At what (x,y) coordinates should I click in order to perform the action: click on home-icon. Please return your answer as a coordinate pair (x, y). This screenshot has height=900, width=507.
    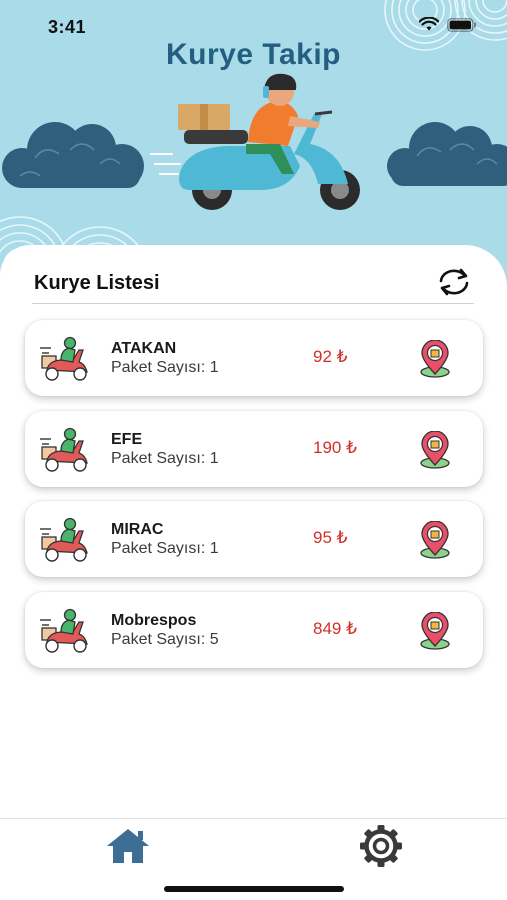
    Looking at the image, I should click on (128, 846).